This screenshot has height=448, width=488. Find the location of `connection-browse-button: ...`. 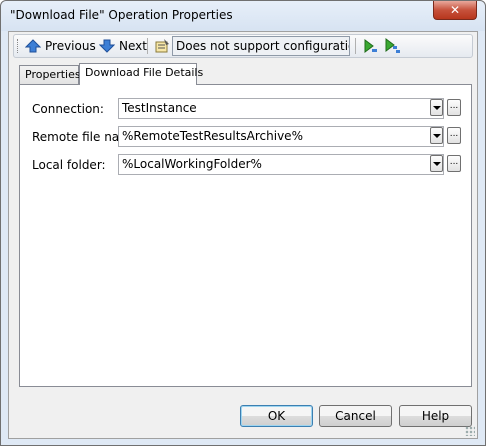

connection-browse-button: ... is located at coordinates (454, 107).